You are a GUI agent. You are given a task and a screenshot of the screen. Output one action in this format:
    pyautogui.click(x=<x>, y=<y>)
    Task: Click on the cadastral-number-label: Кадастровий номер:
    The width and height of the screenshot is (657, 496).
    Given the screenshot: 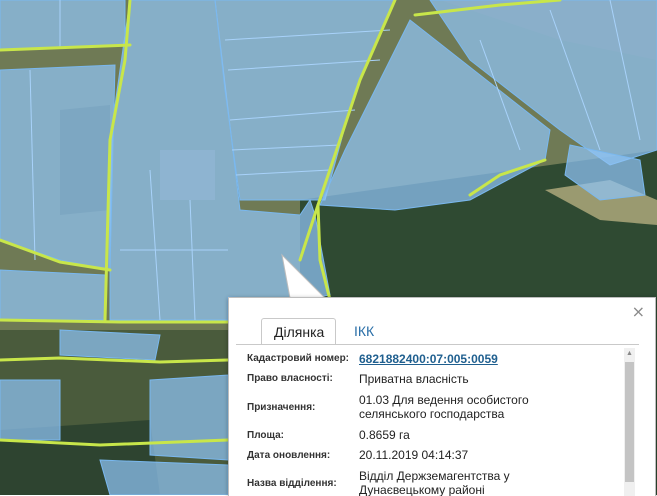 What is the action you would take?
    pyautogui.click(x=298, y=358)
    